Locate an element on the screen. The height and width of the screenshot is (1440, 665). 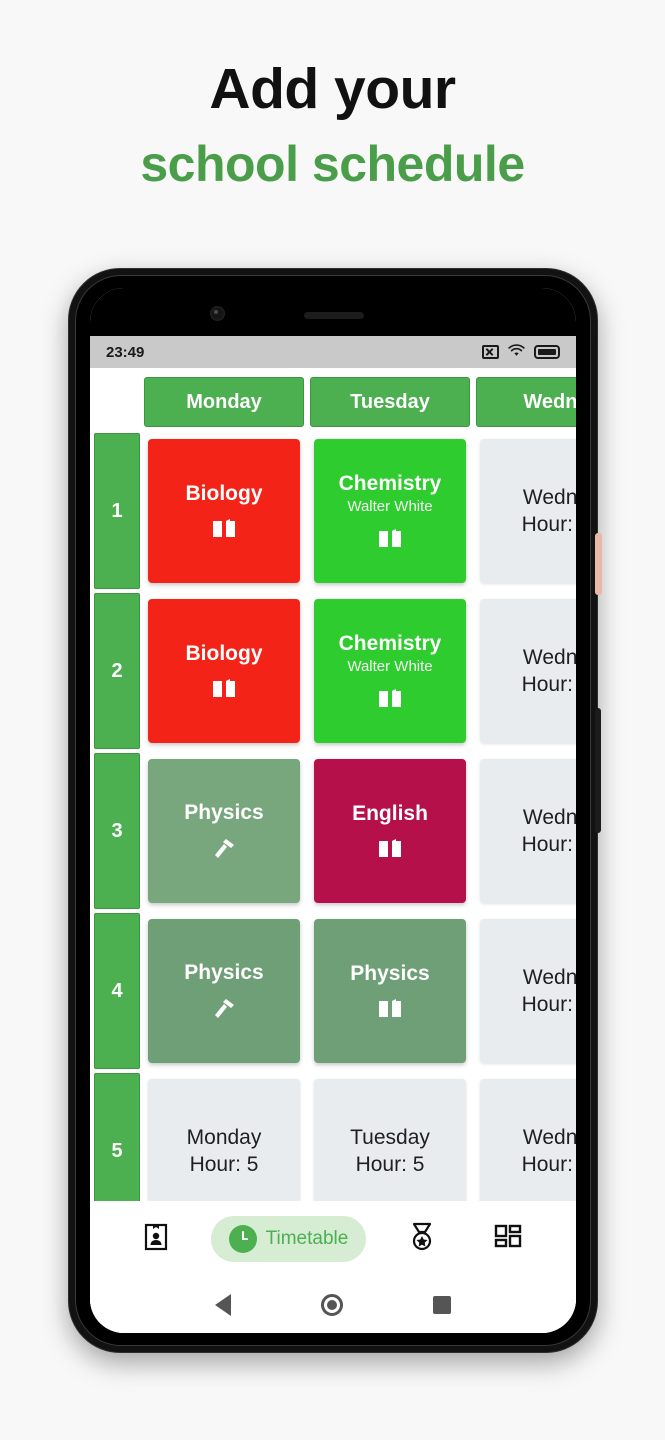
empty-slot-card: Wedne Hour: 1 is located at coordinates (528, 511).